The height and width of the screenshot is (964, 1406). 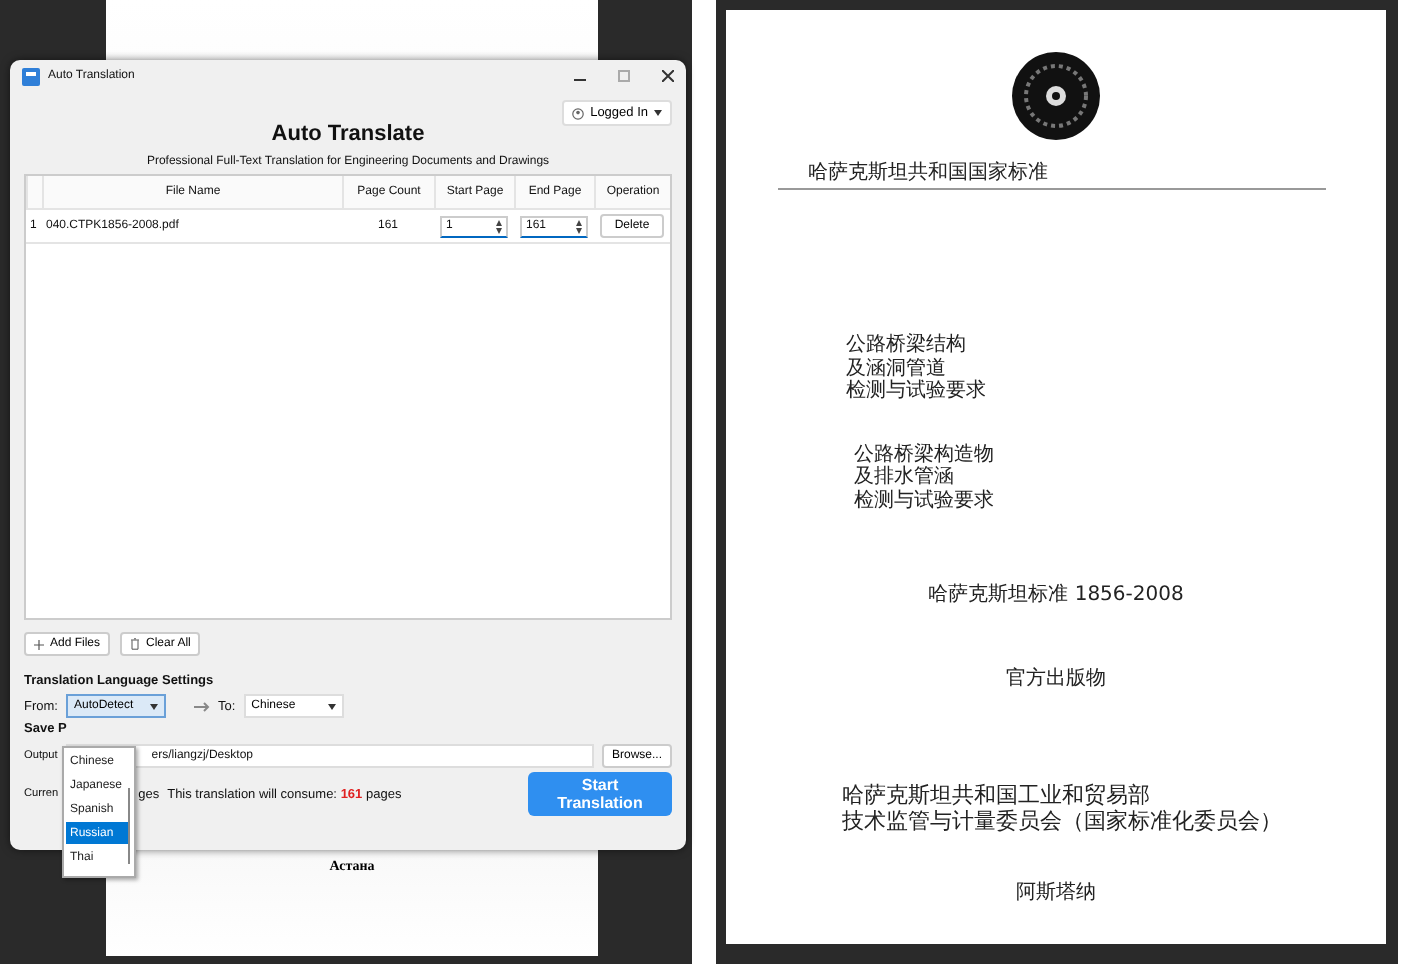 I want to click on arrow-icon, so click(x=201, y=706).